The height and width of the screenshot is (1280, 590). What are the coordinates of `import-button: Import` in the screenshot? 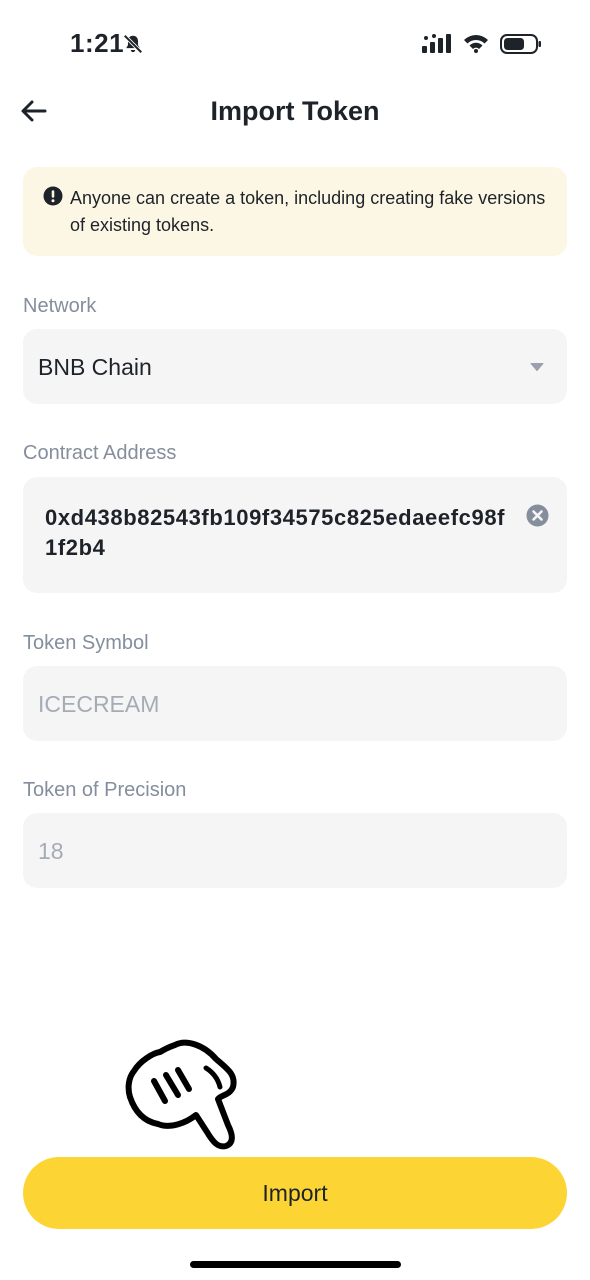 It's located at (295, 1193).